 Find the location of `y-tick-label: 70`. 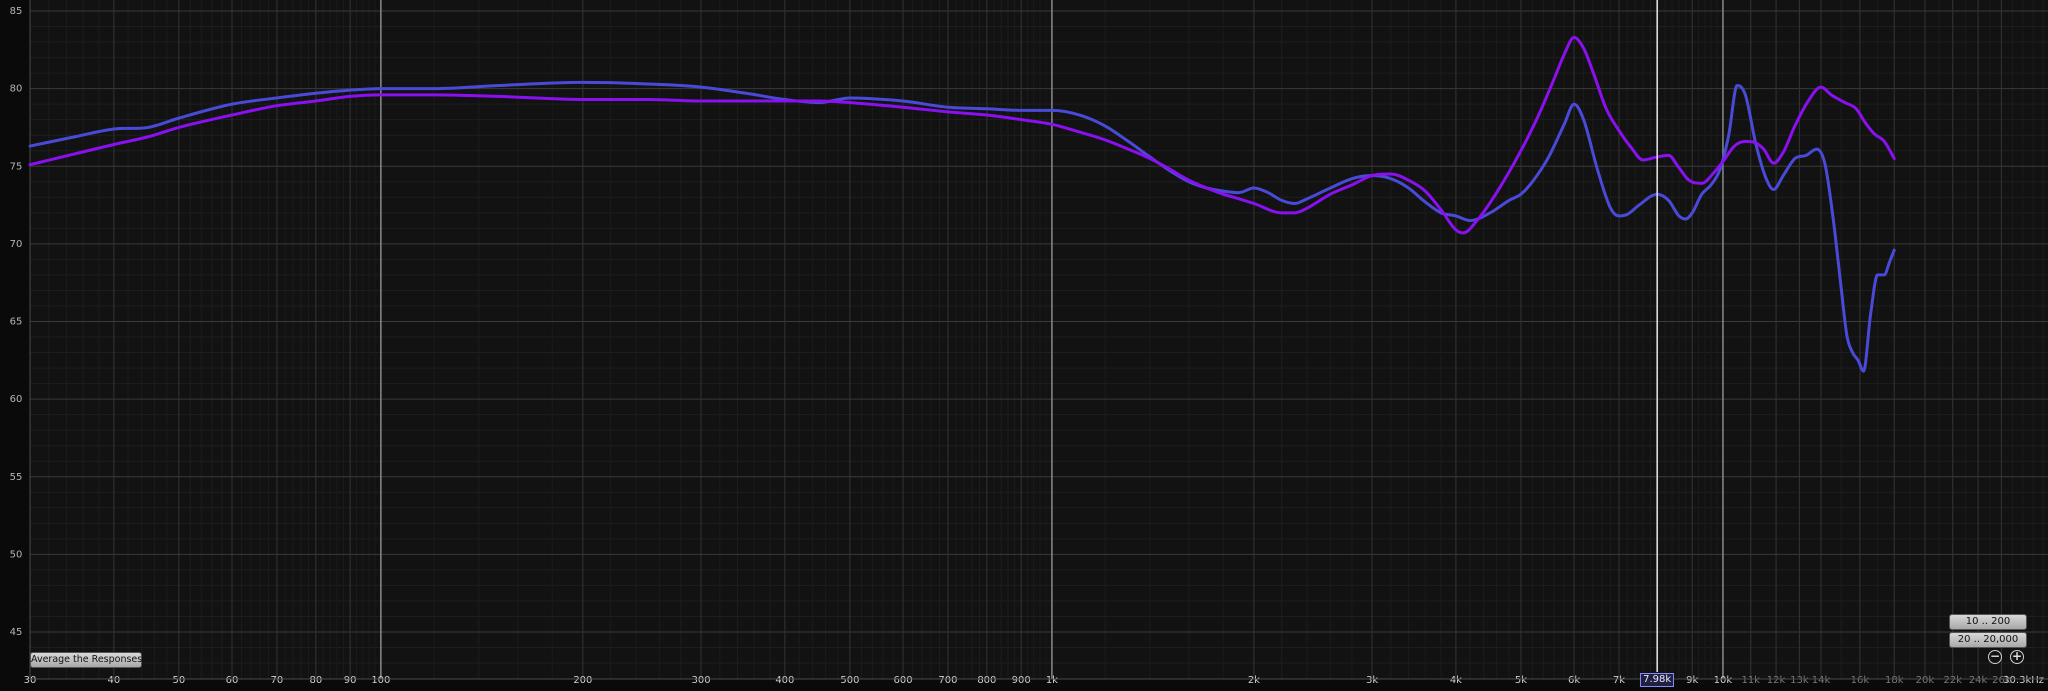

y-tick-label: 70 is located at coordinates (16, 244).